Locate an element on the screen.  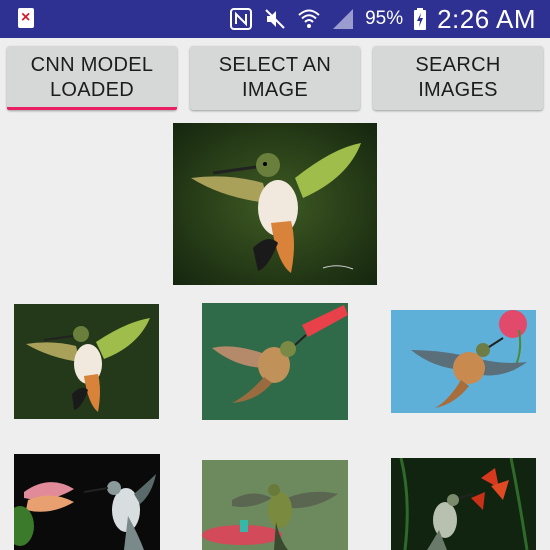
nfc-icon is located at coordinates (241, 19).